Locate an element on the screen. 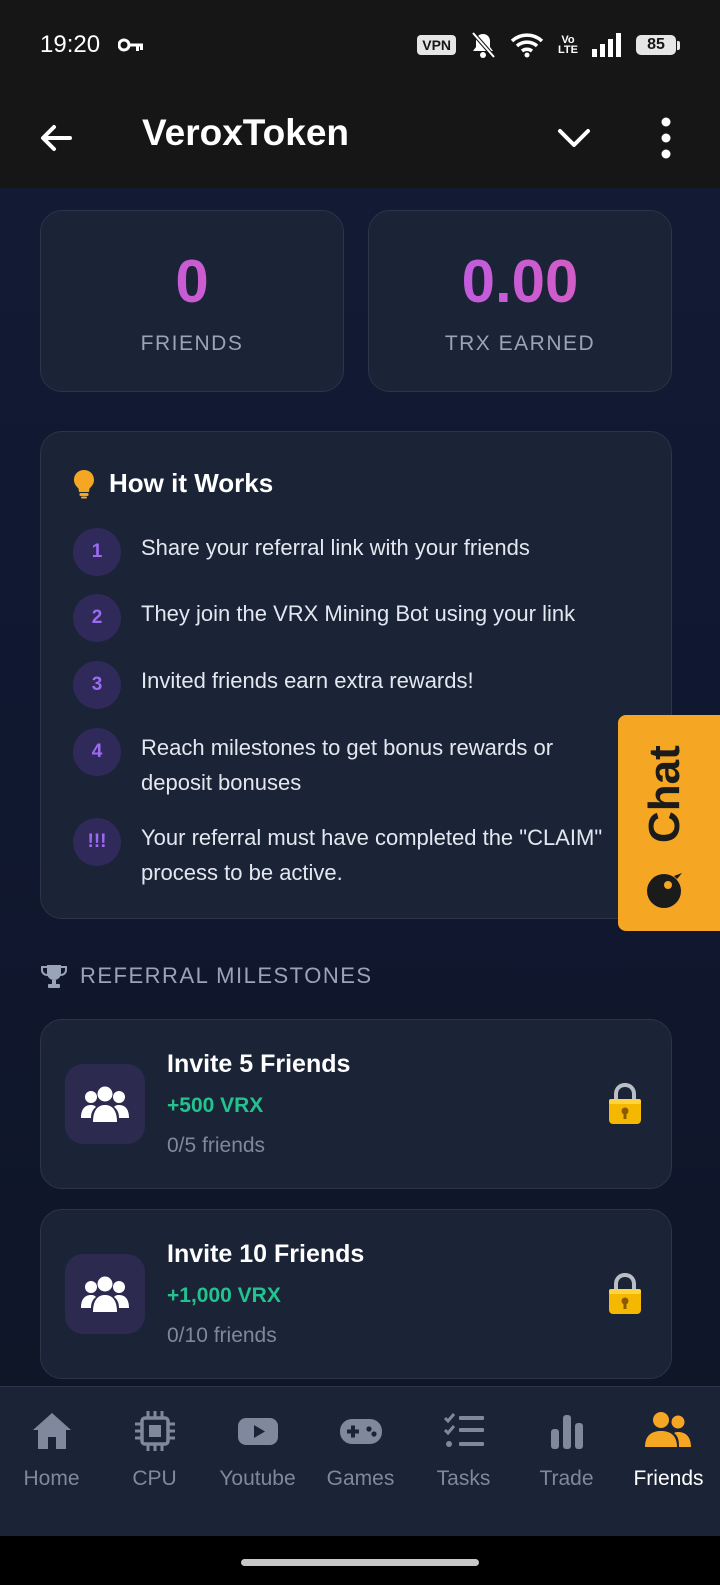  trx-earned-value: 0.00 is located at coordinates (520, 281).